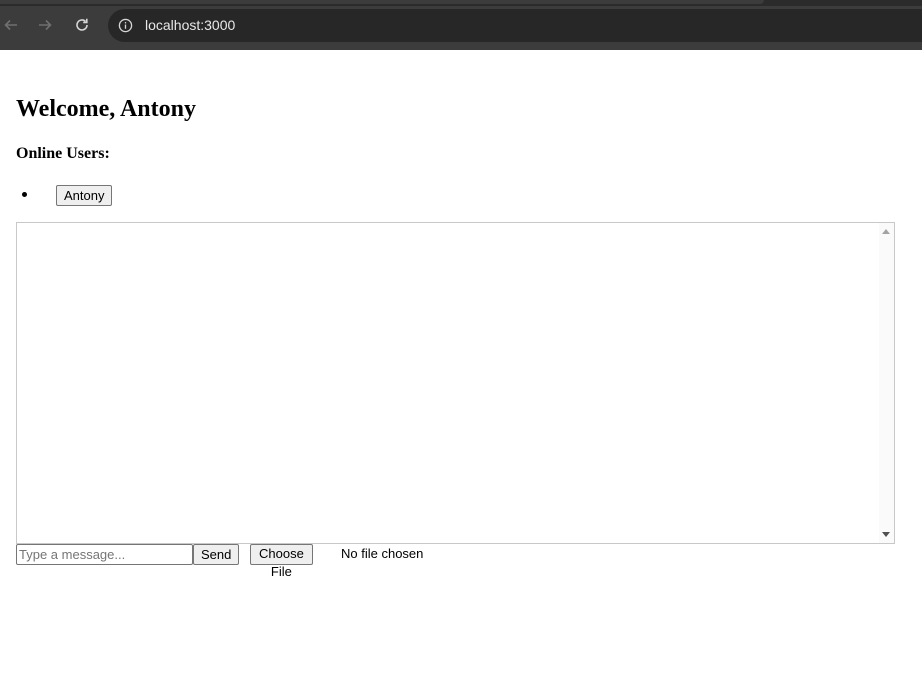 The height and width of the screenshot is (691, 922). I want to click on address-url: localhost:3000, so click(190, 25).